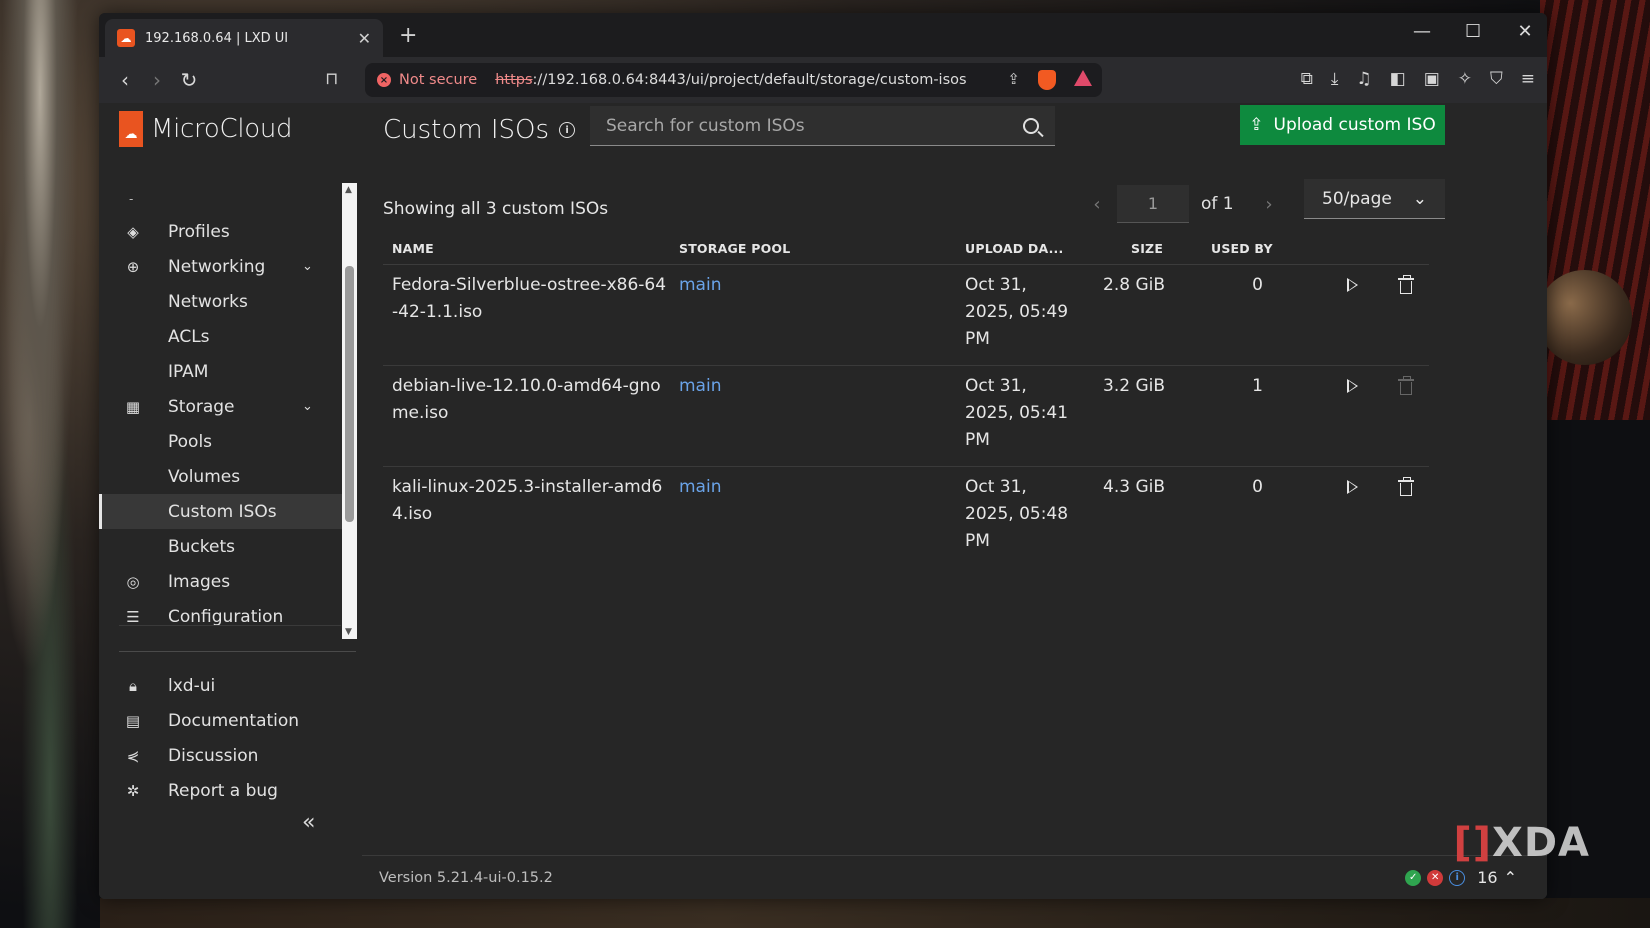  What do you see at coordinates (1461, 877) in the screenshot?
I see `notifications-summary: ✓ ✕ i 16 ⌃` at bounding box center [1461, 877].